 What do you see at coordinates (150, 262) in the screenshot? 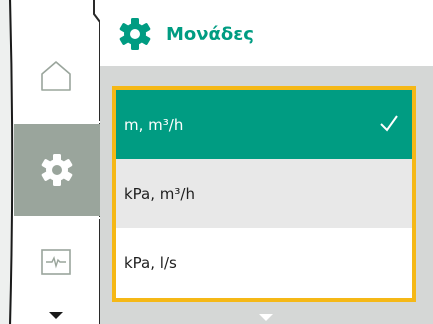
I see `list-item-label: kPa, l/s` at bounding box center [150, 262].